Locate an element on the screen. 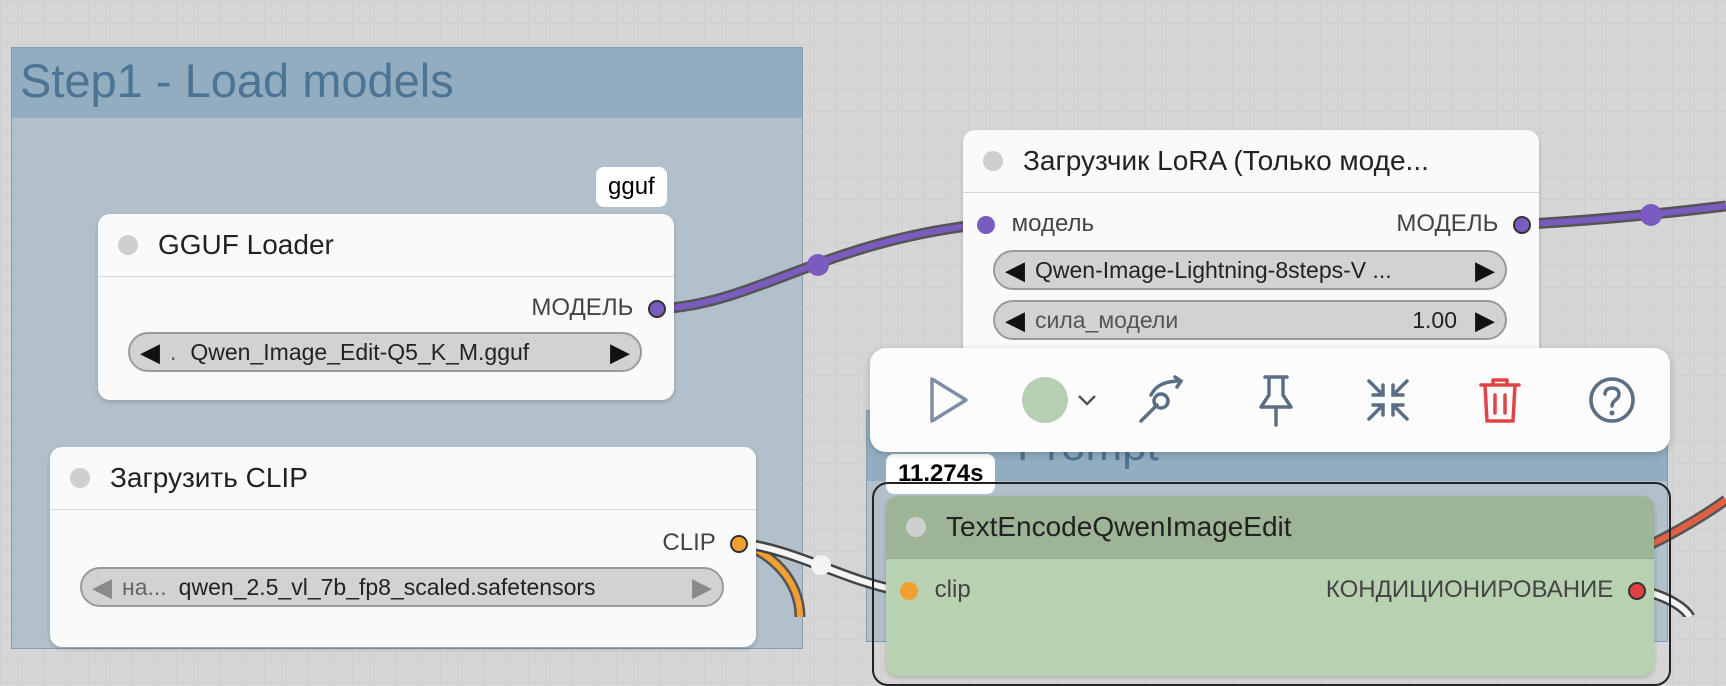 Image resolution: width=1726 pixels, height=686 pixels. input-label: модель is located at coordinates (1053, 223).